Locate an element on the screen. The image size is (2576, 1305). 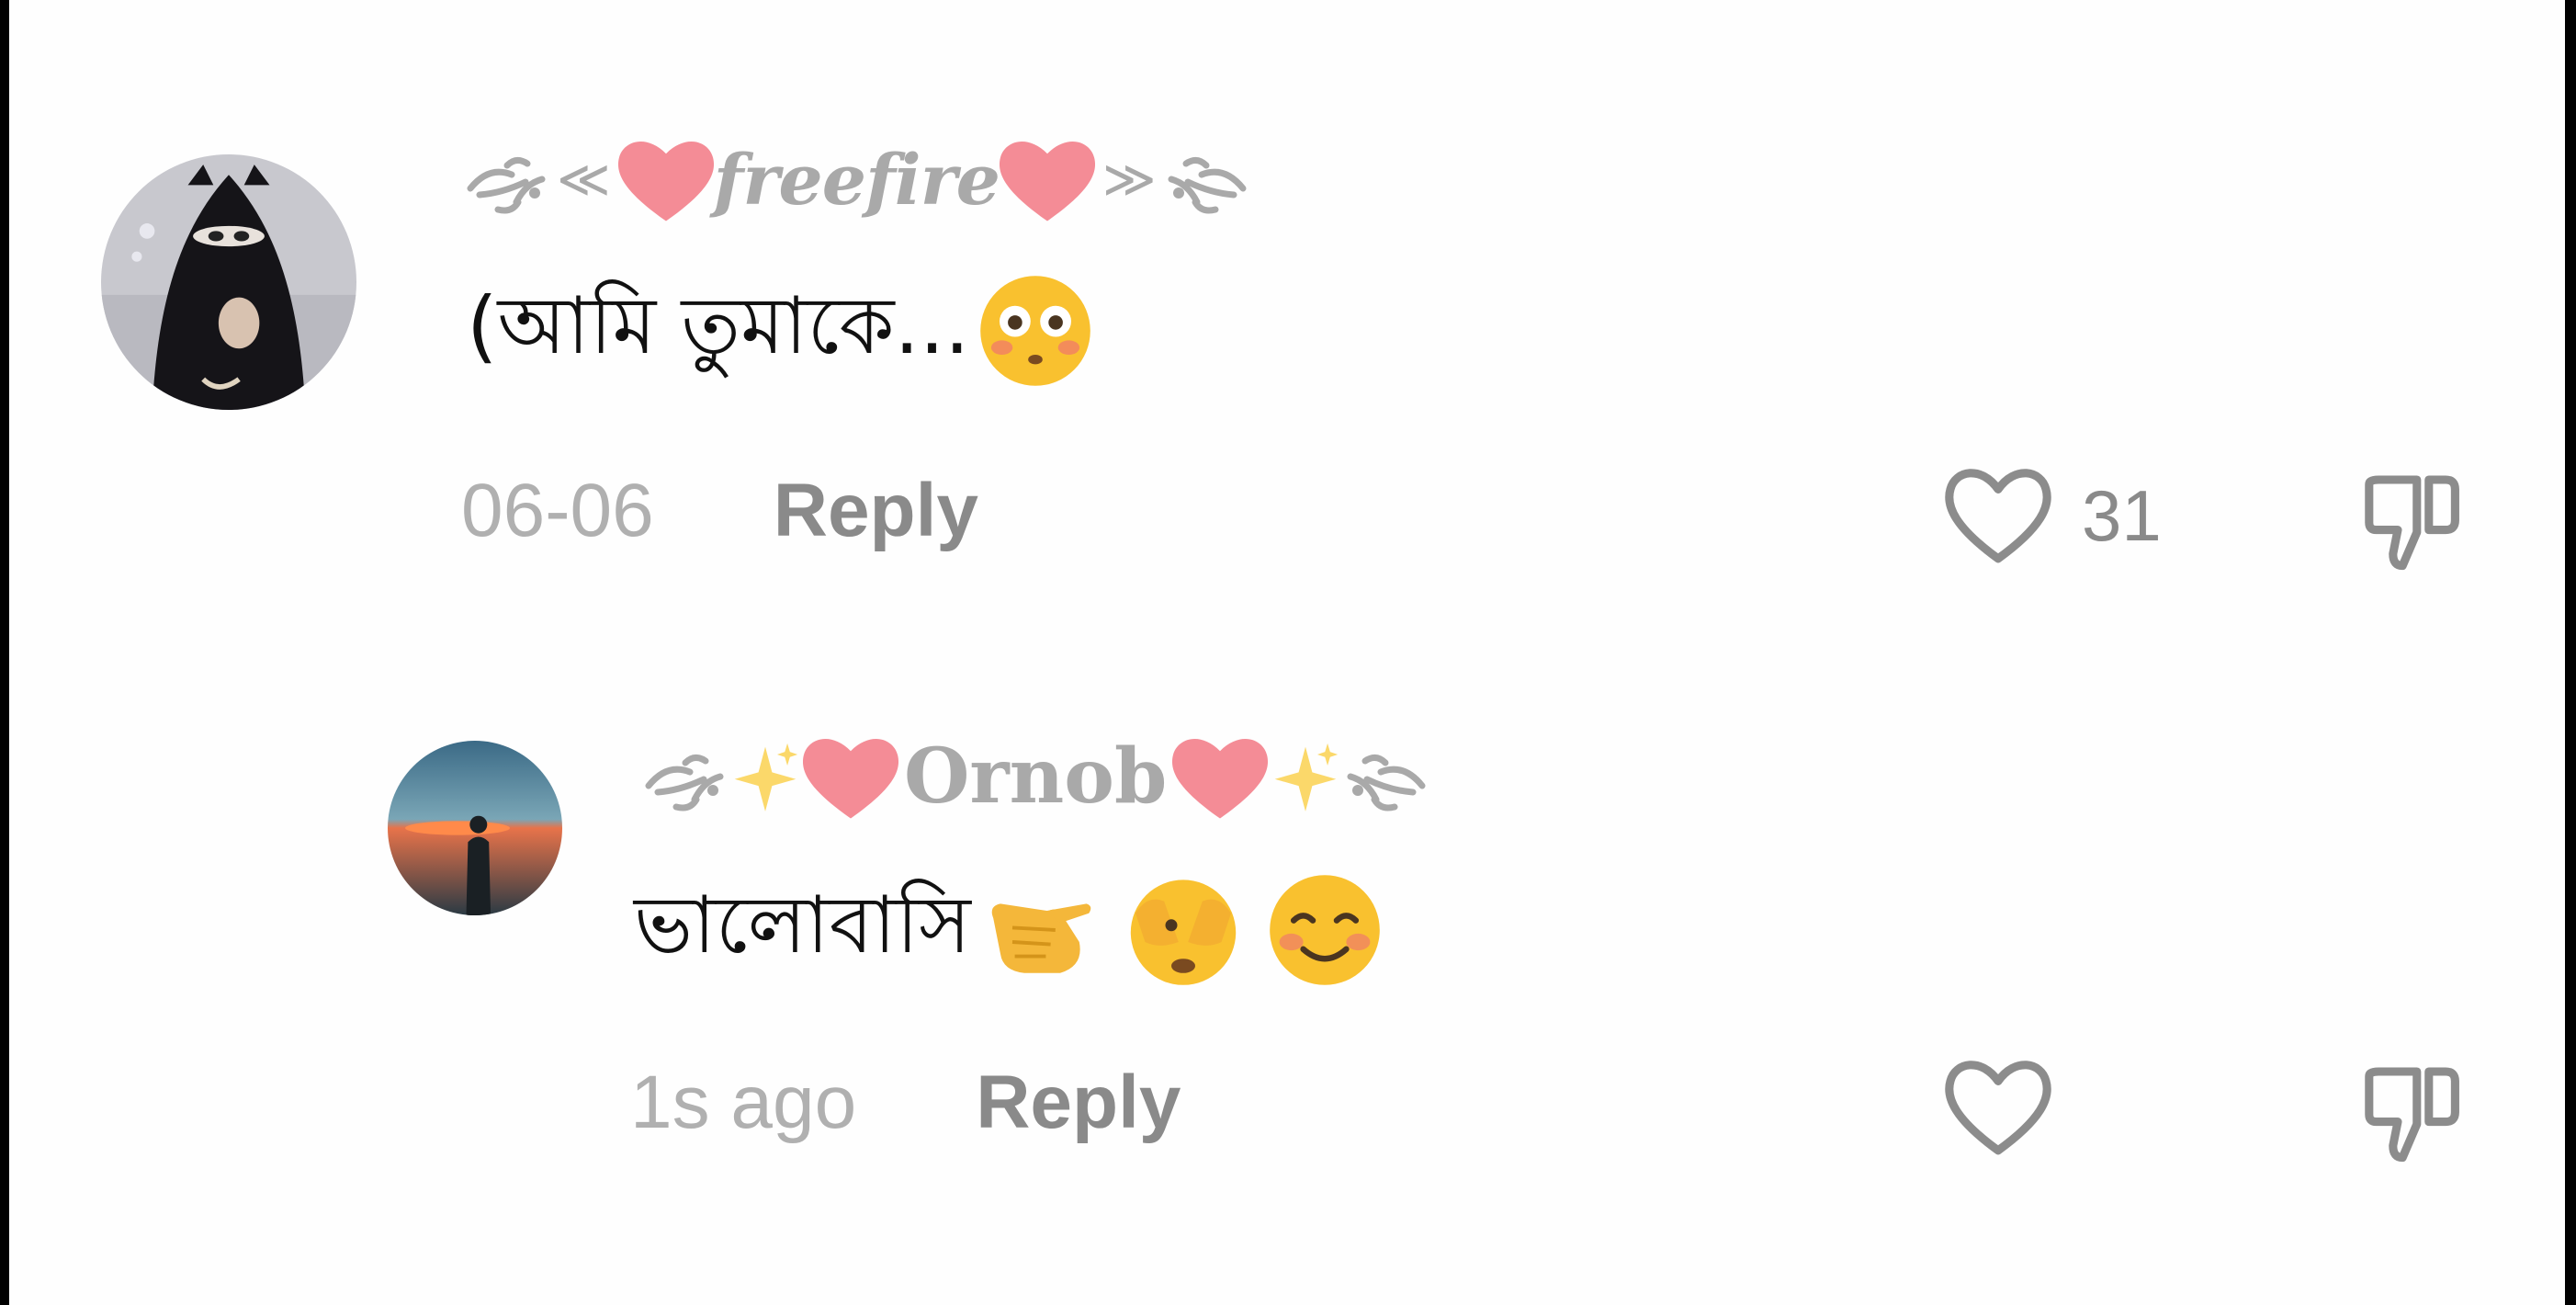
chevron-left-icon: ≪ is located at coordinates (584, 180).